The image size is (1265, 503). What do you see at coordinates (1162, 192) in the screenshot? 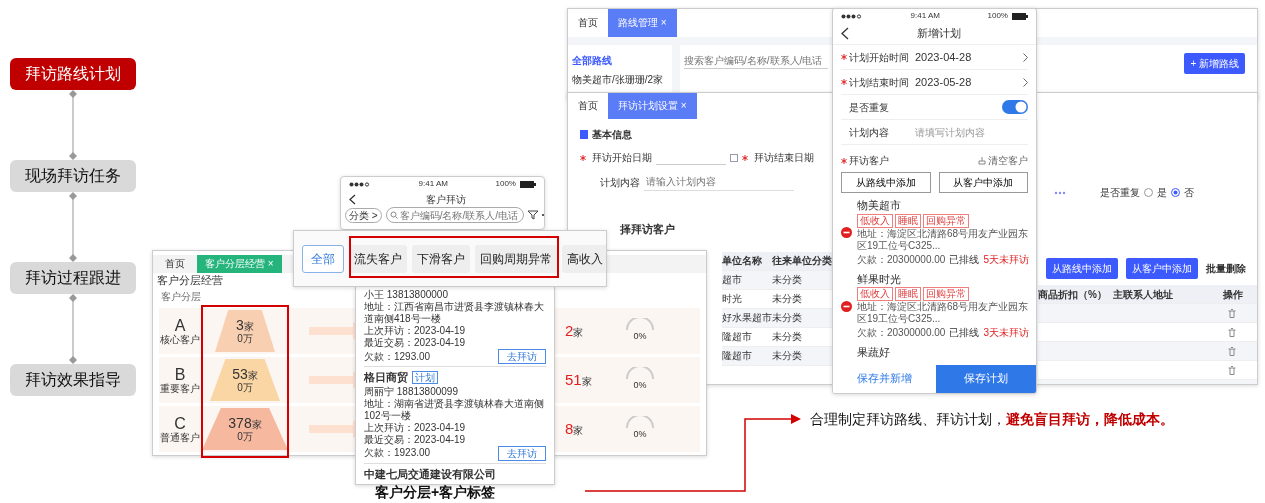
I see `radio-label: 是` at bounding box center [1162, 192].